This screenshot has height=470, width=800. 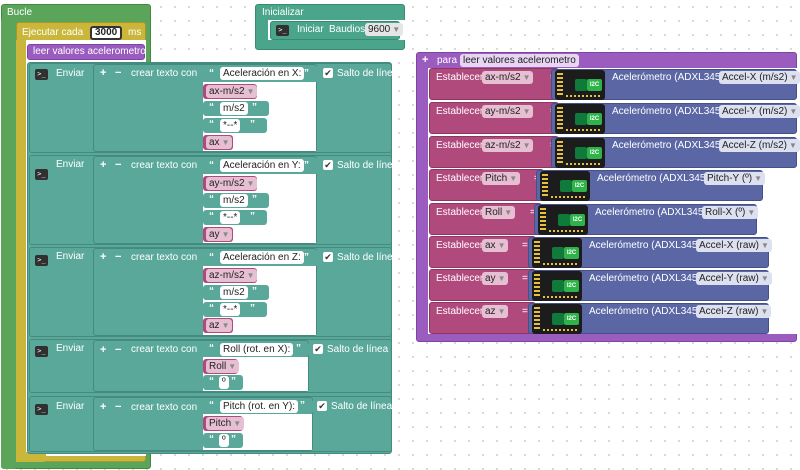 I want to click on measure-dropdown: Accel-Y (m/s2) ▼, so click(x=759, y=111).